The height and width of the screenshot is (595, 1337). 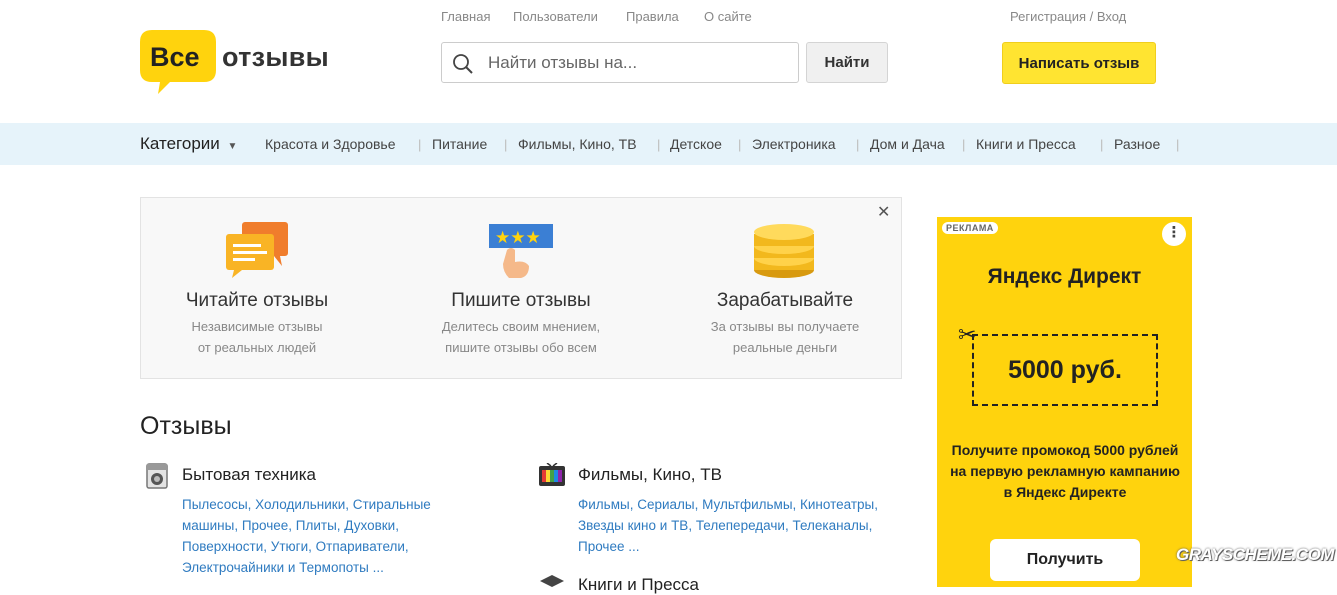 What do you see at coordinates (257, 300) in the screenshot?
I see `promo-read-title: Читайте отзывы` at bounding box center [257, 300].